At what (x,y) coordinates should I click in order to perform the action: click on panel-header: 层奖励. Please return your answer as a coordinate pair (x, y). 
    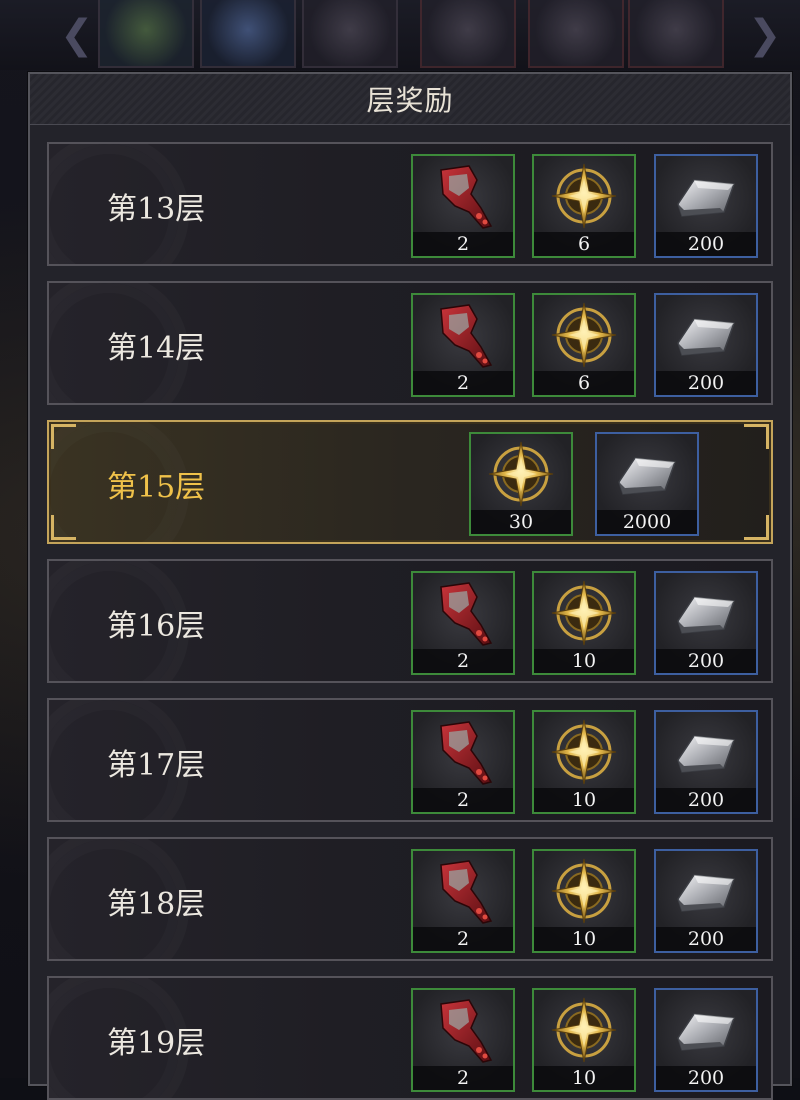
    Looking at the image, I should click on (410, 99).